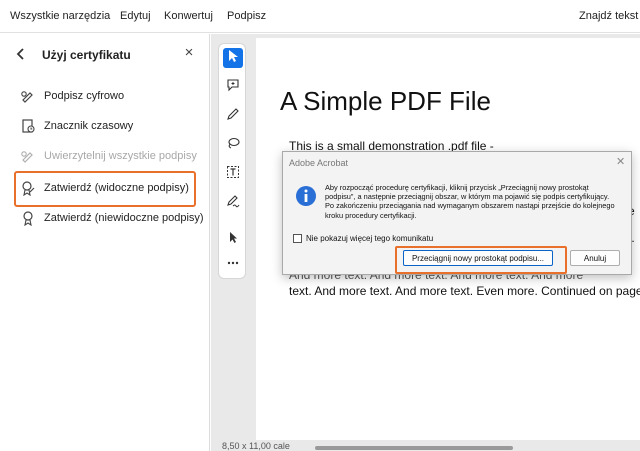 This screenshot has height=451, width=640. I want to click on text-box-icon, so click(233, 174).